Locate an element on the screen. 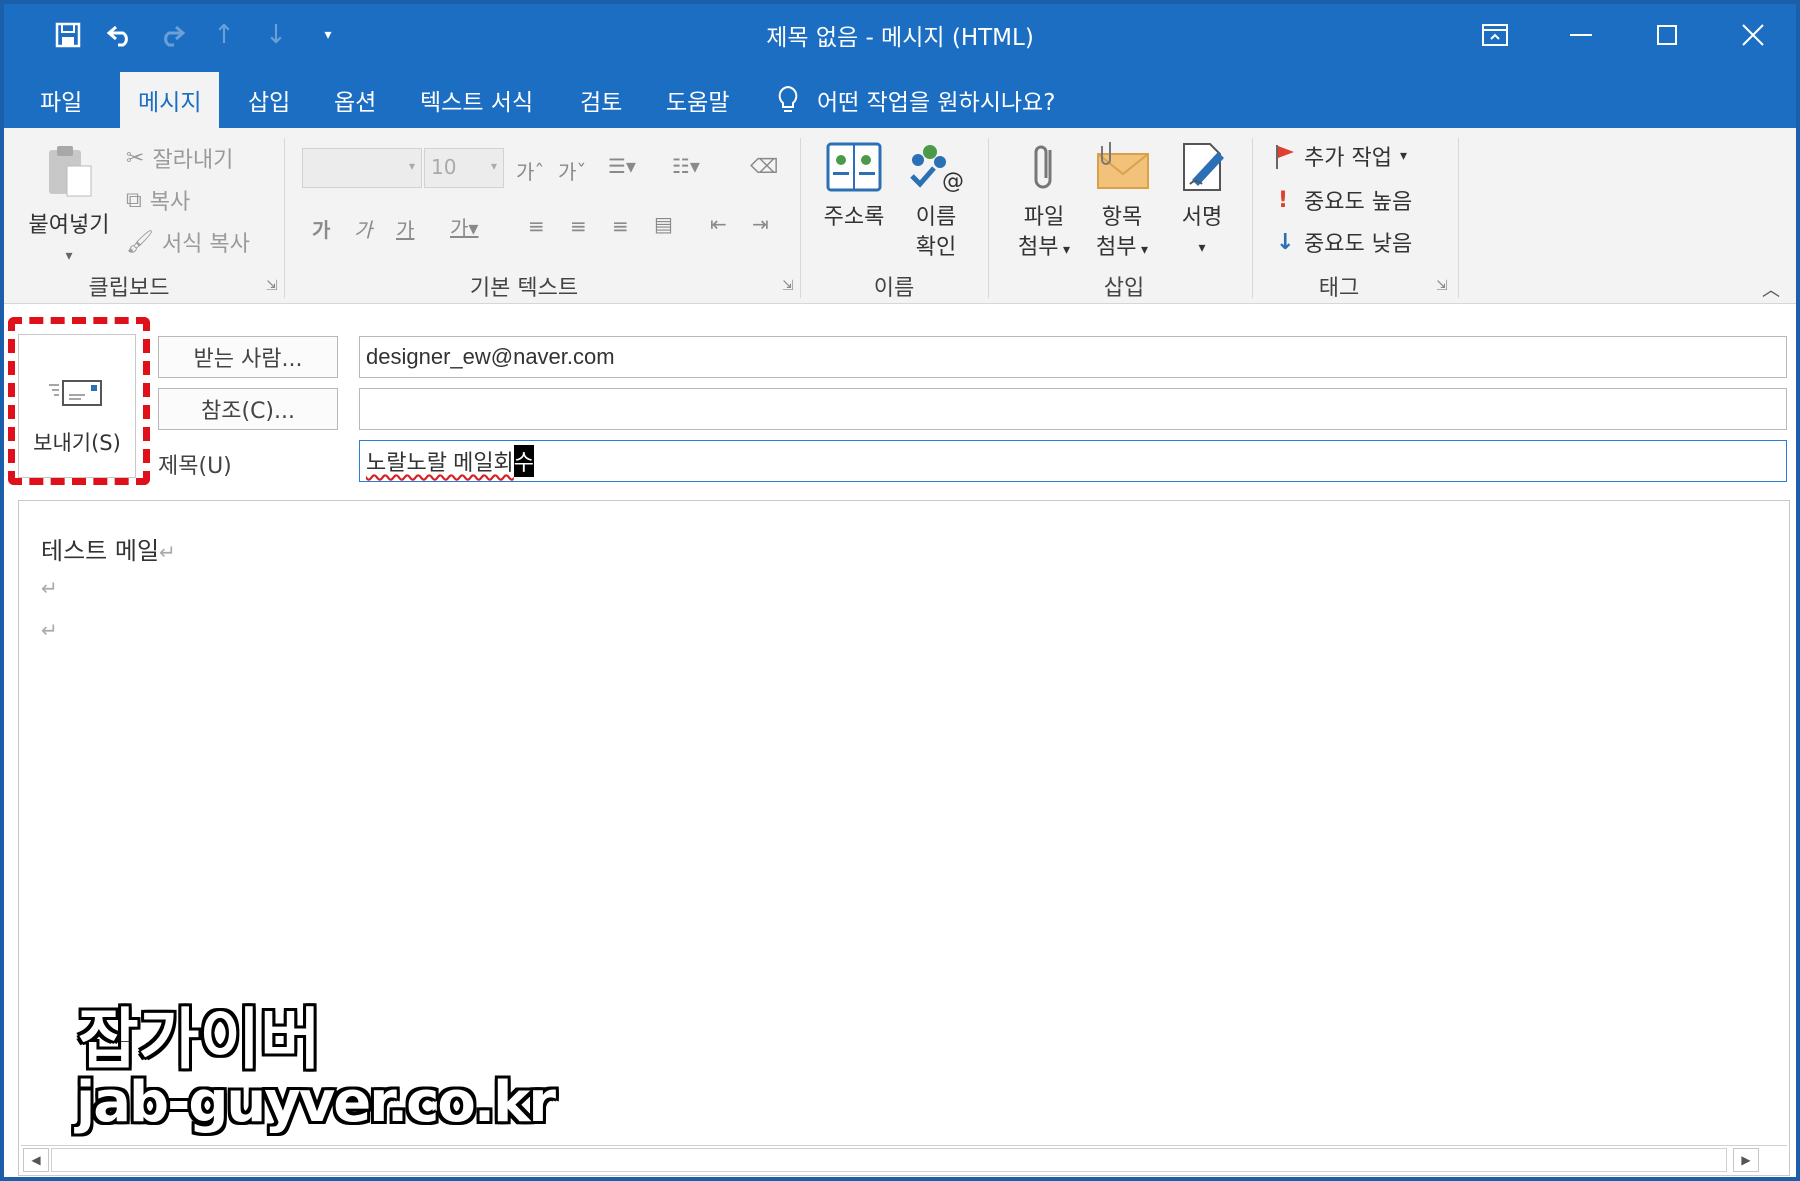 Image resolution: width=1800 pixels, height=1181 pixels. exclamation-icon: ! is located at coordinates (1283, 200).